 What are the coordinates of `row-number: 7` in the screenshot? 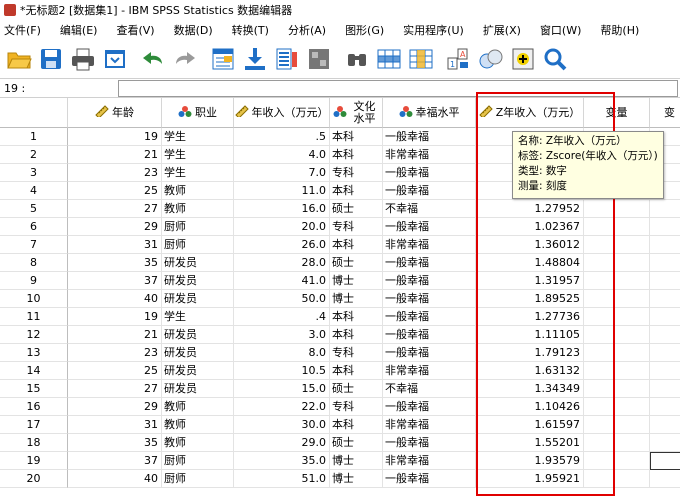 It's located at (34, 245).